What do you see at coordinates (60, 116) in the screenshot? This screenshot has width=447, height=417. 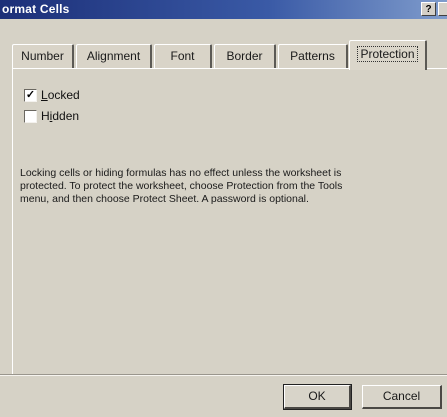 I see `hidden-label: Hidden` at bounding box center [60, 116].